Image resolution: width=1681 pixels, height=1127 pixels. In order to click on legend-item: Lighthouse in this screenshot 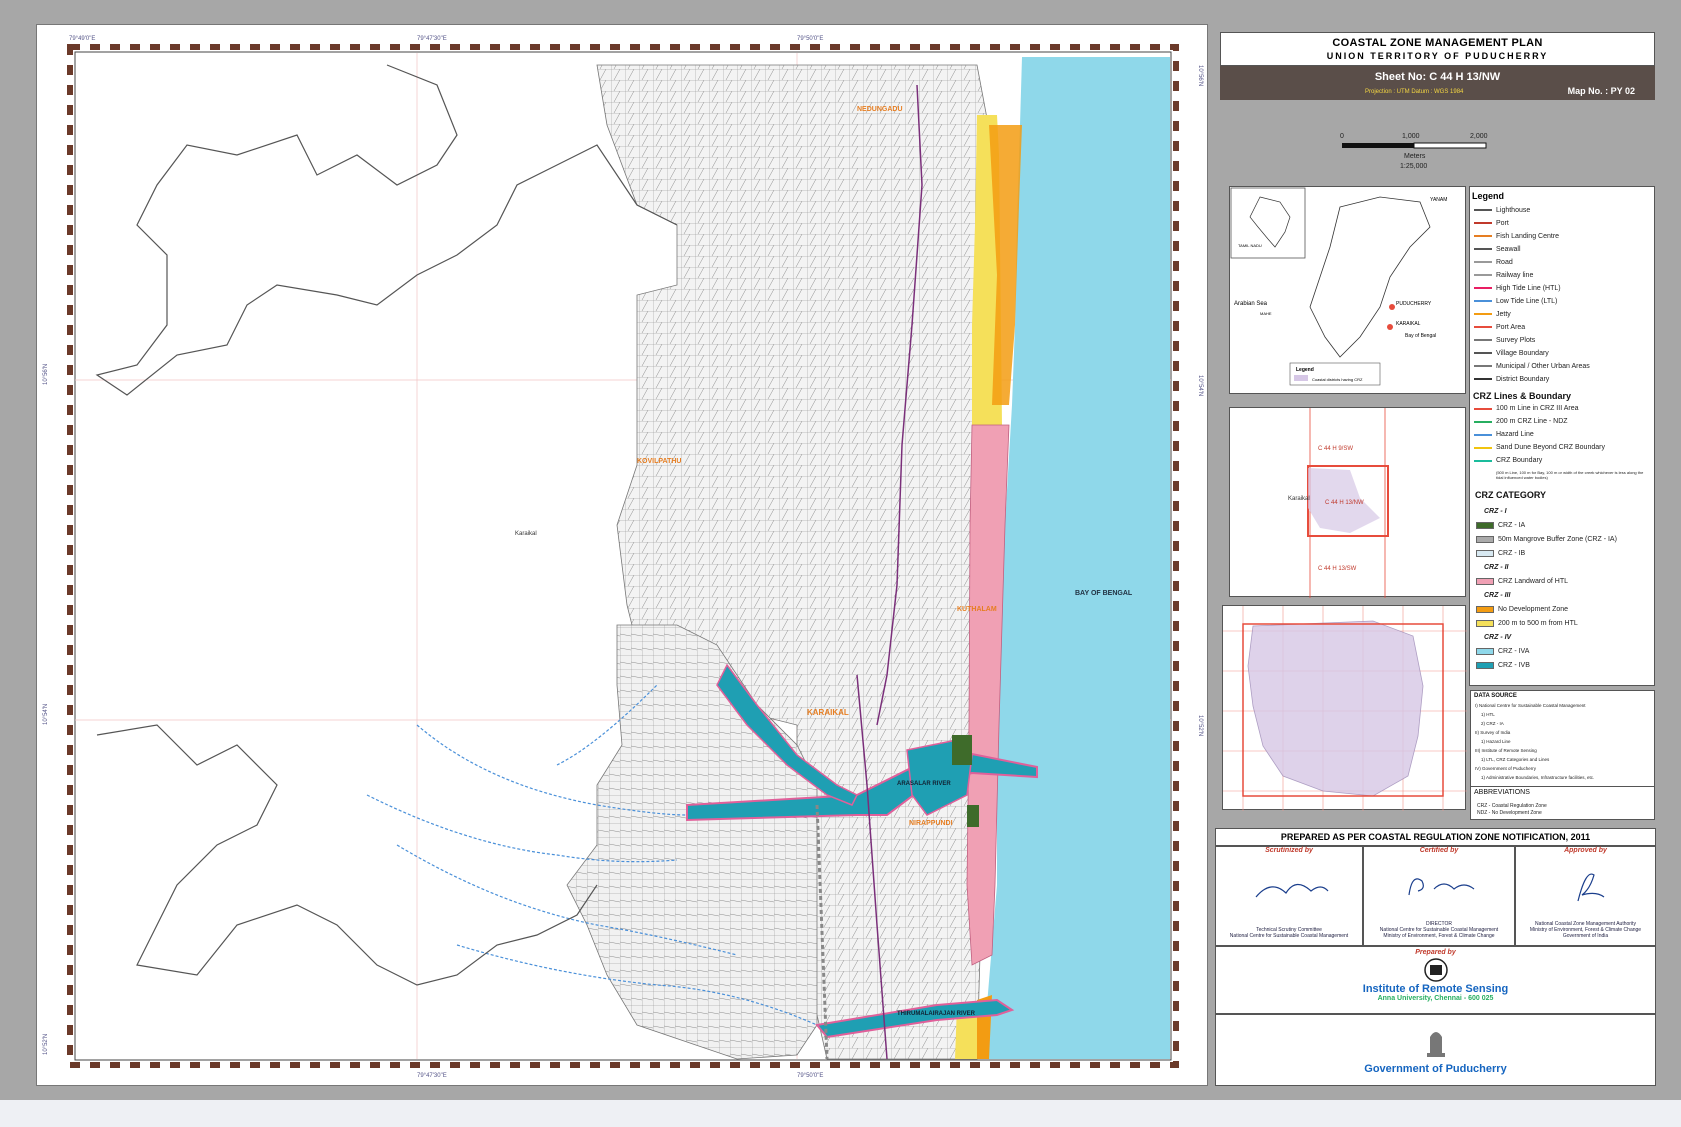, I will do `click(1513, 210)`.